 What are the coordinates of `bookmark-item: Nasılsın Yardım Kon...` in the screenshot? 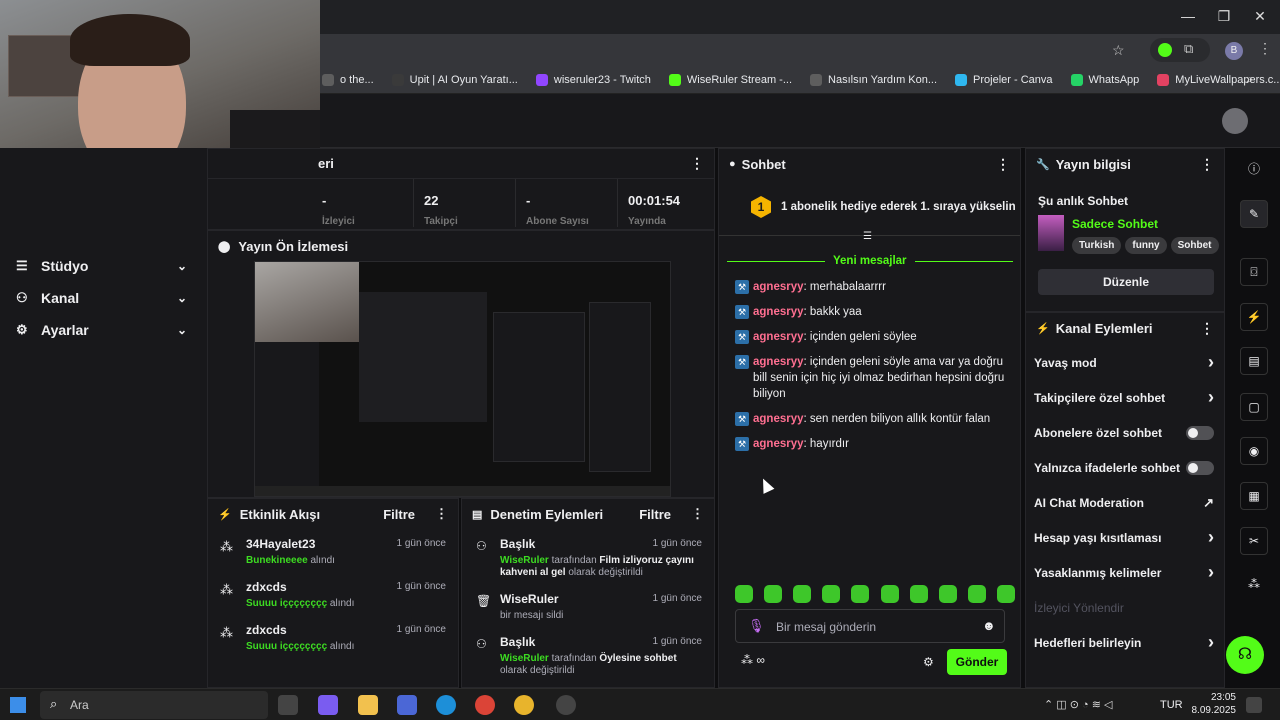 It's located at (873, 79).